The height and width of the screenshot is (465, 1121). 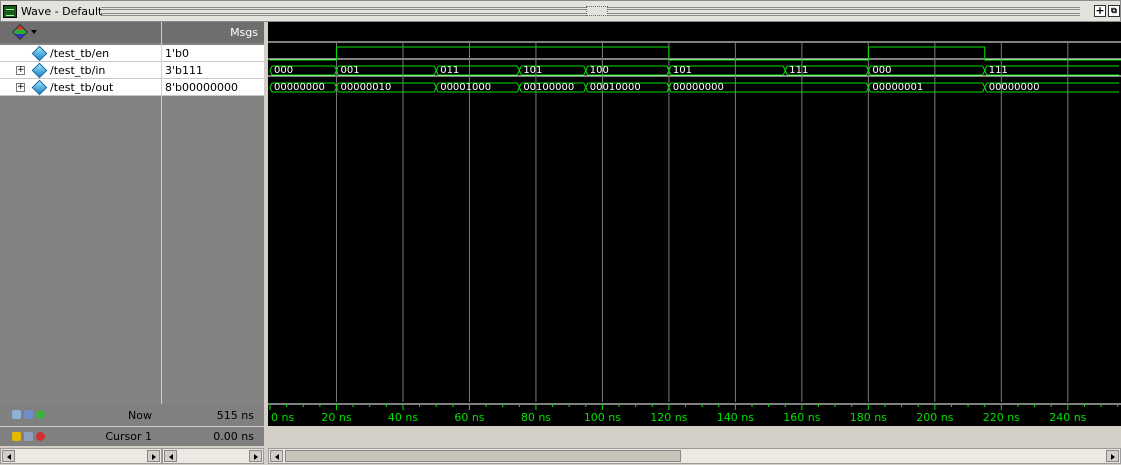 I want to click on lock-icon, so click(x=16, y=436).